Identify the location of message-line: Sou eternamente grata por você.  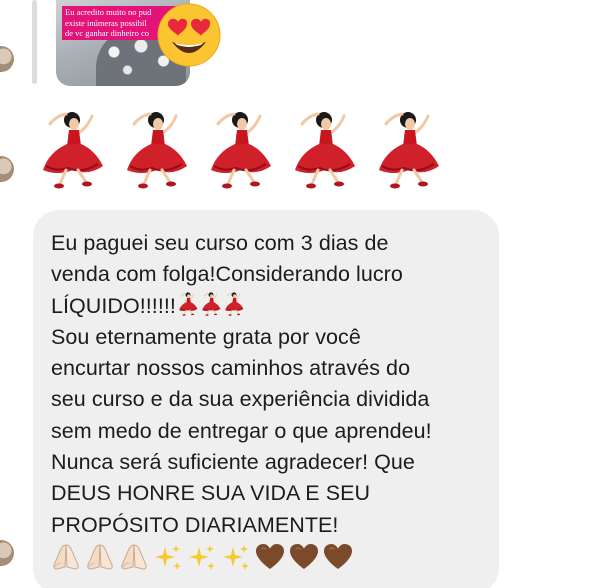
(206, 336).